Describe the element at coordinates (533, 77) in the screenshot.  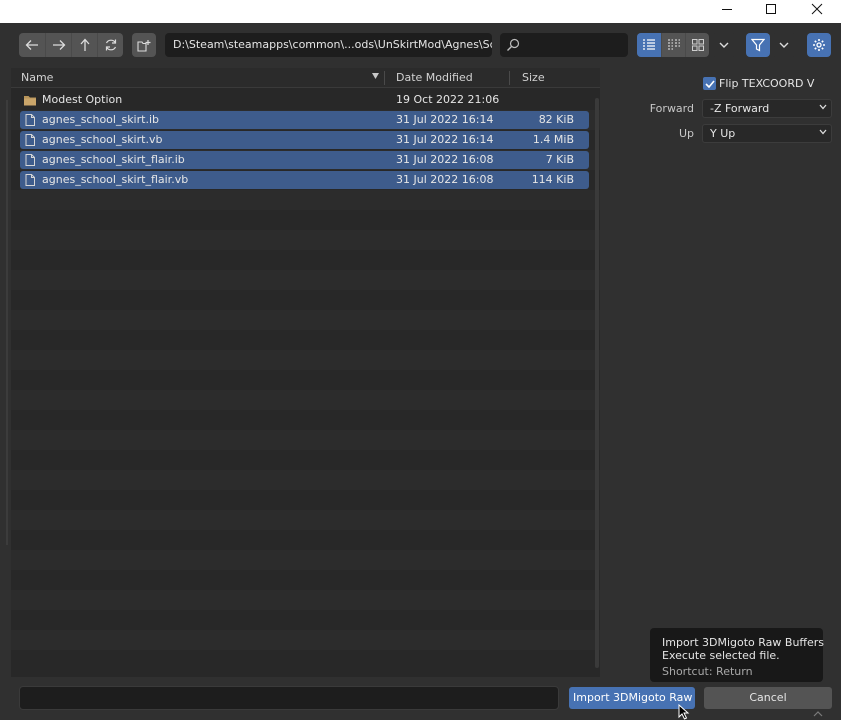
I see `column-header-size: Size` at that location.